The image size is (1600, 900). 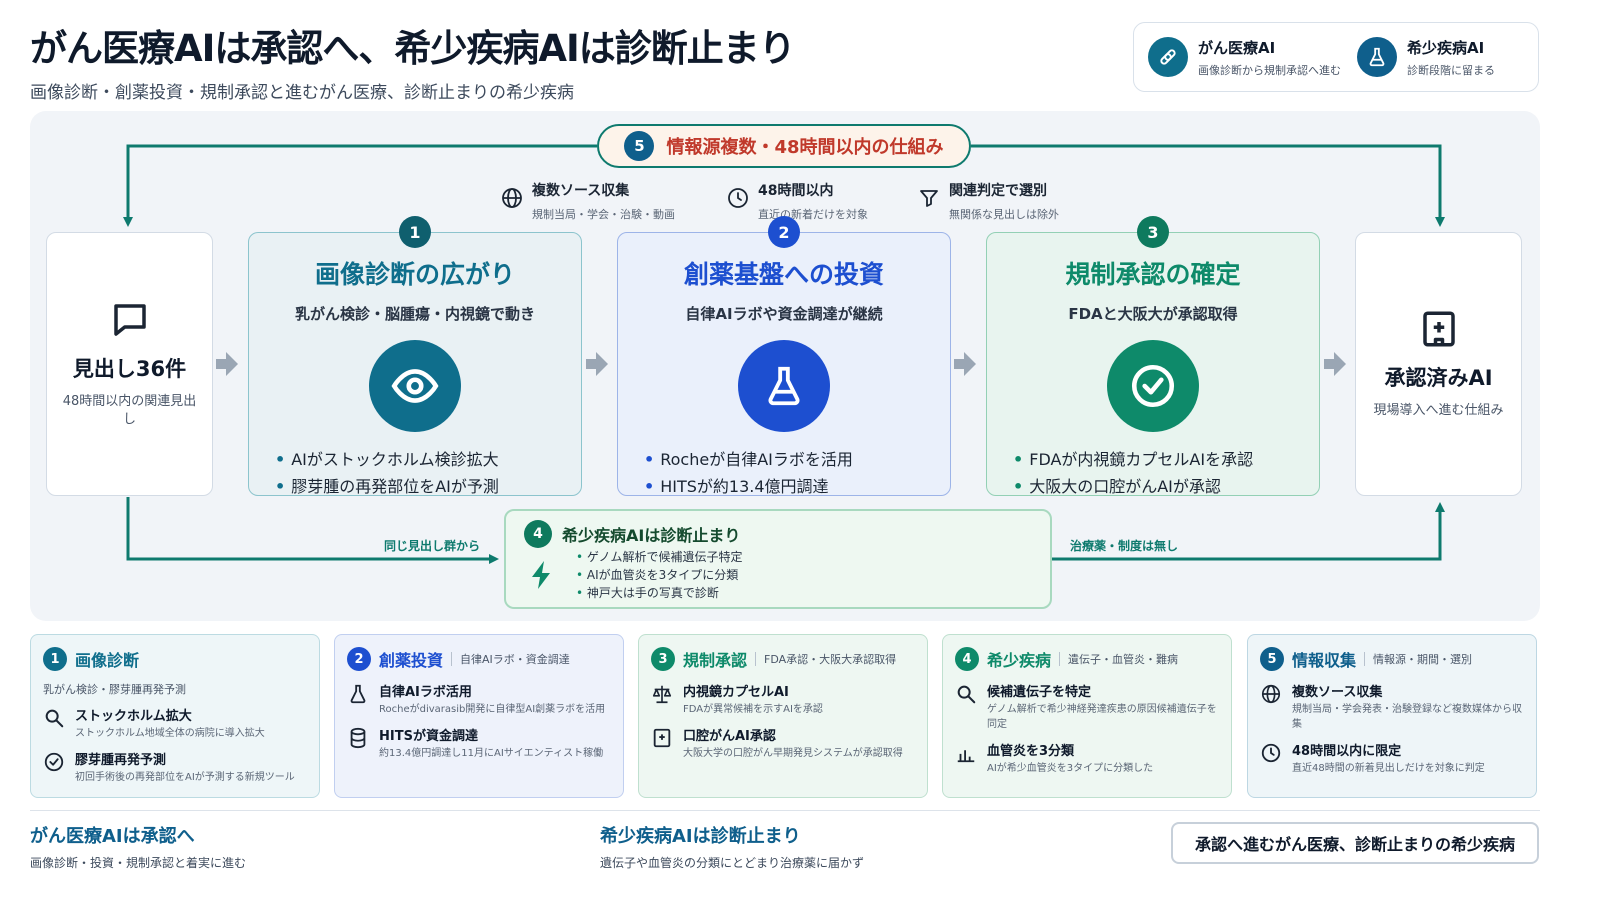 What do you see at coordinates (411, 660) in the screenshot?
I see `card-title: 創薬投資` at bounding box center [411, 660].